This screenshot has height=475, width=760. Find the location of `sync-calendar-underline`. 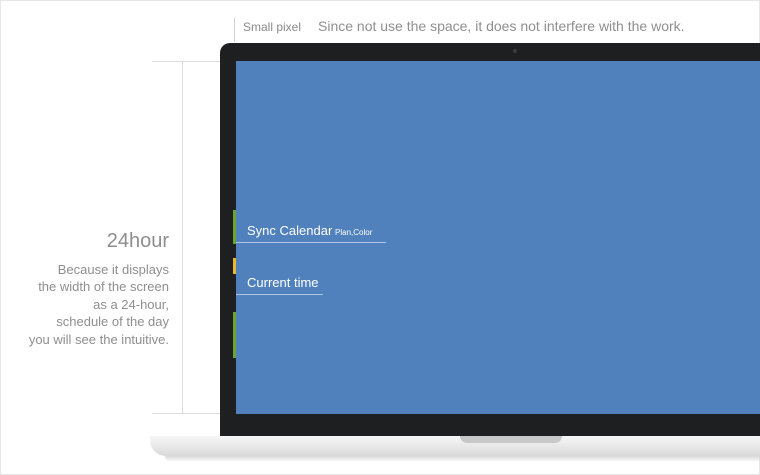

sync-calendar-underline is located at coordinates (311, 242).